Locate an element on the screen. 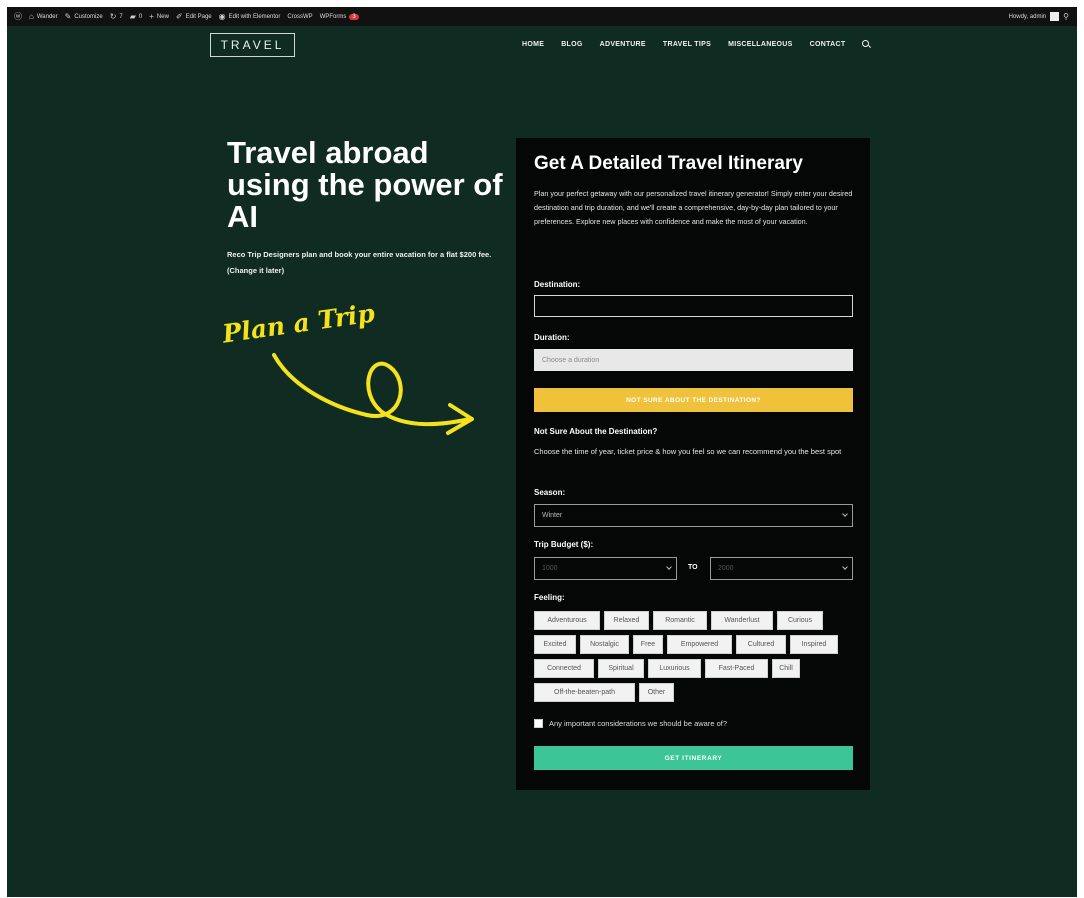  admin-edit-page-link: ✐ Edit Page is located at coordinates (194, 16).